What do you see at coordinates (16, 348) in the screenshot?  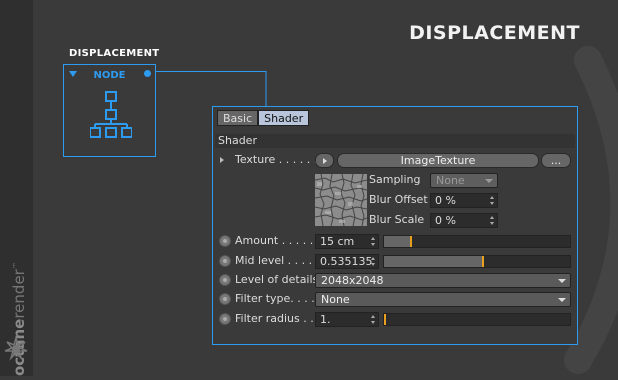 I see `octane-logo-icon` at bounding box center [16, 348].